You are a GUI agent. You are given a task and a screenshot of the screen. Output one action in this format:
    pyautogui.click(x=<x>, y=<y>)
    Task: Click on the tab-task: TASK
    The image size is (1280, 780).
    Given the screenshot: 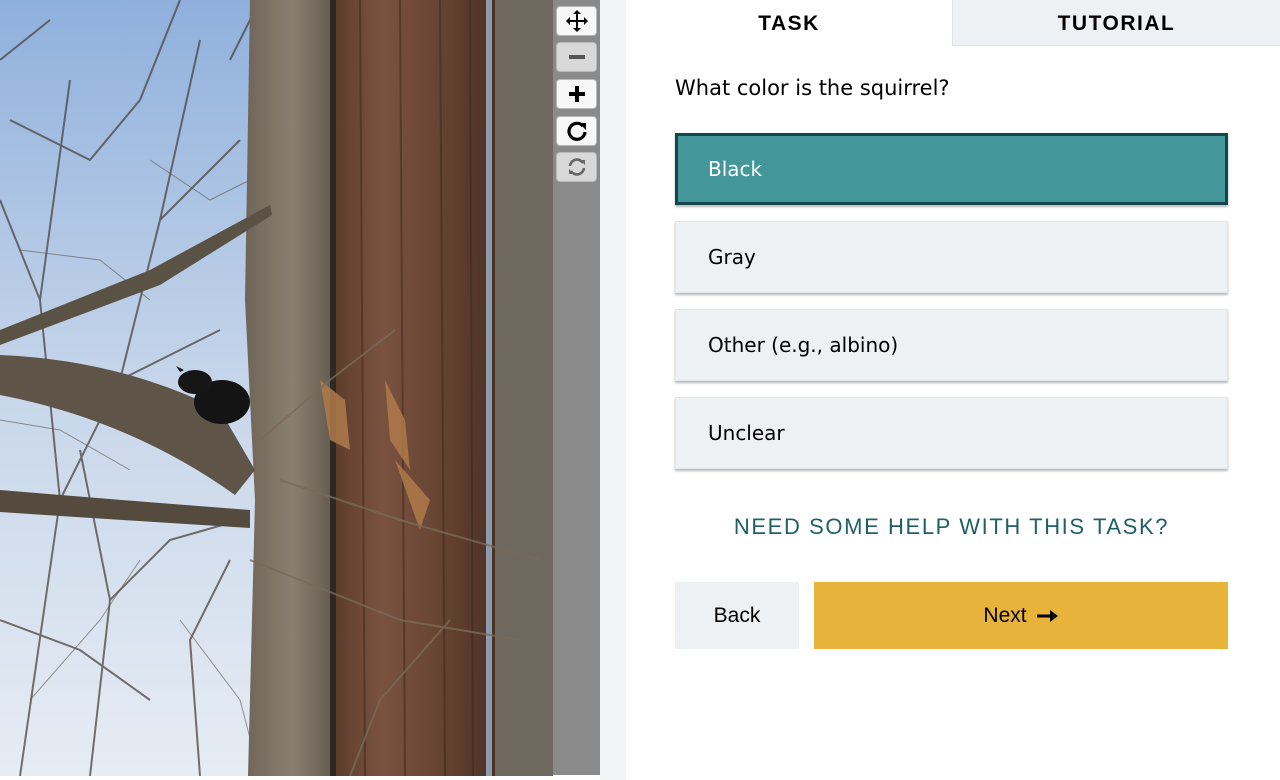 What is the action you would take?
    pyautogui.click(x=789, y=23)
    